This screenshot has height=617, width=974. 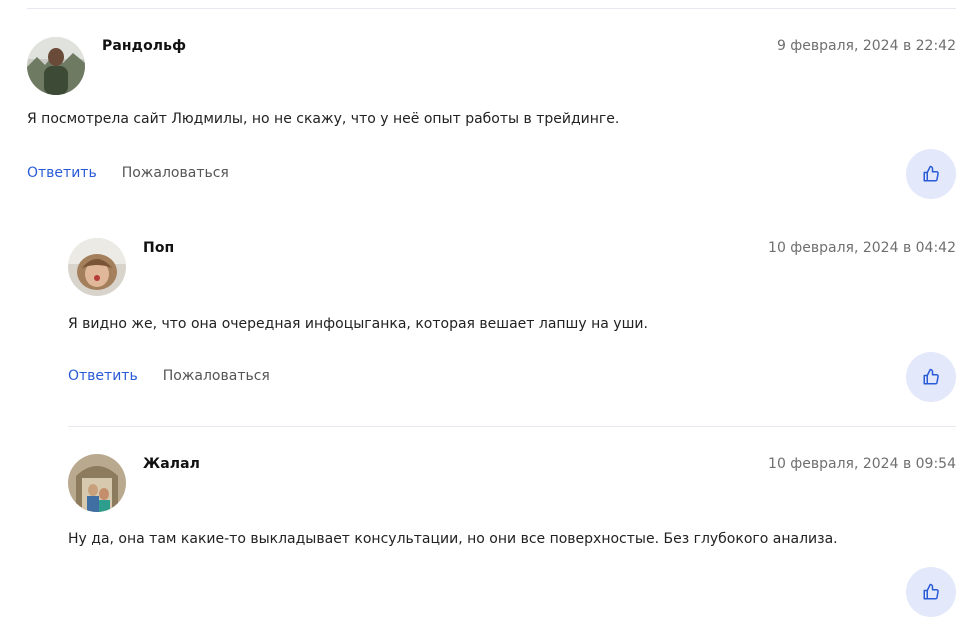 What do you see at coordinates (862, 464) in the screenshot?
I see `comment-date: 10 февраля, 2024 в 09:54` at bounding box center [862, 464].